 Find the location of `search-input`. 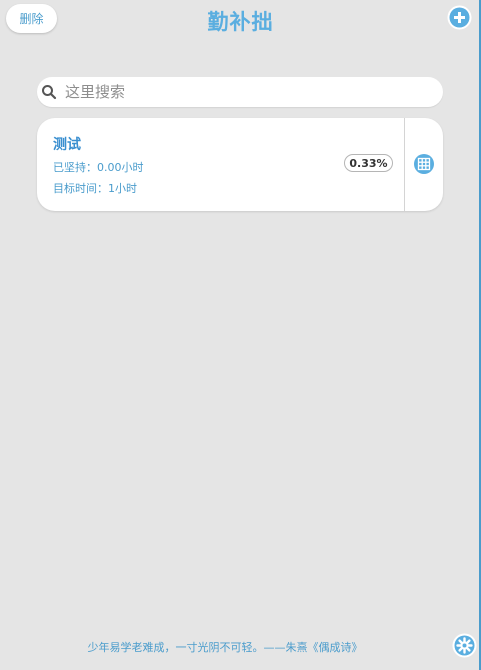

search-input is located at coordinates (248, 92).